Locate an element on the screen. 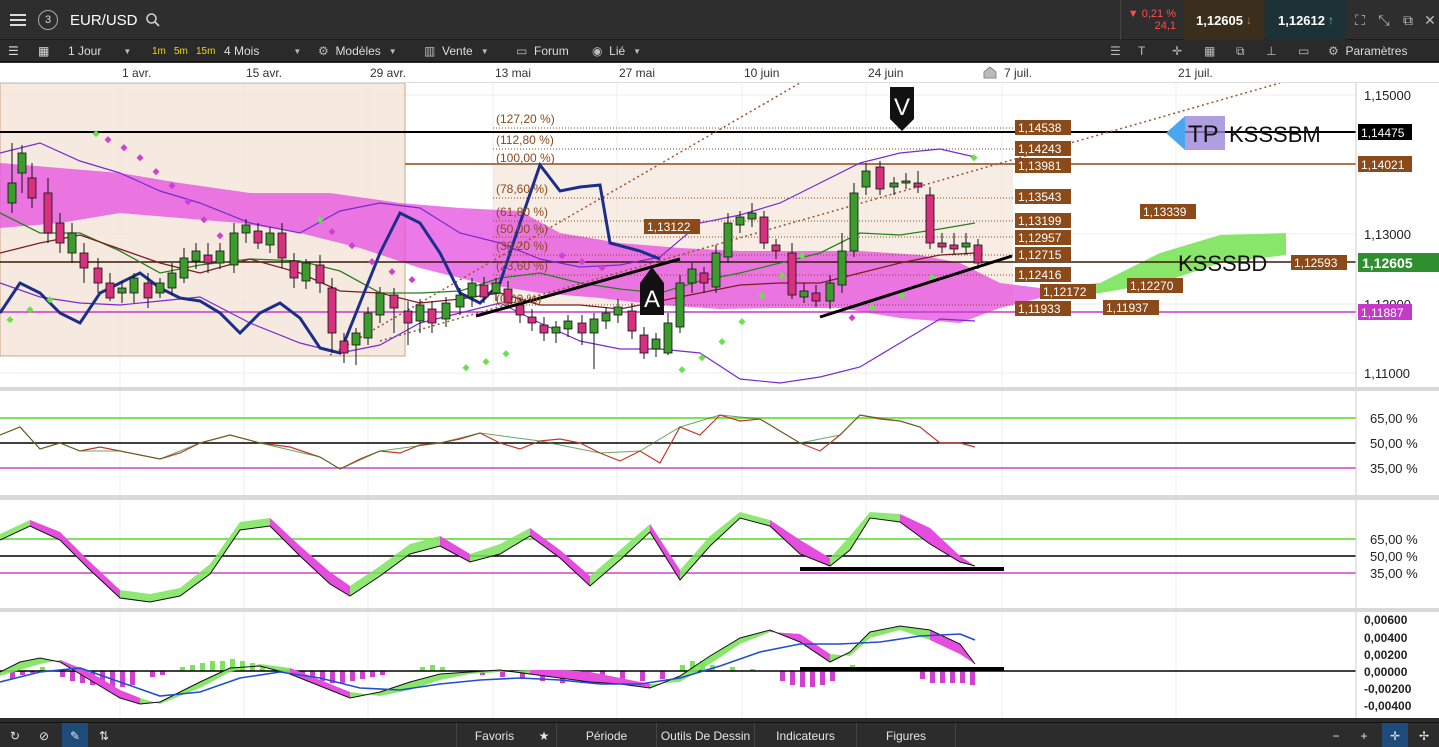  date-label: 27 mai is located at coordinates (637, 73).